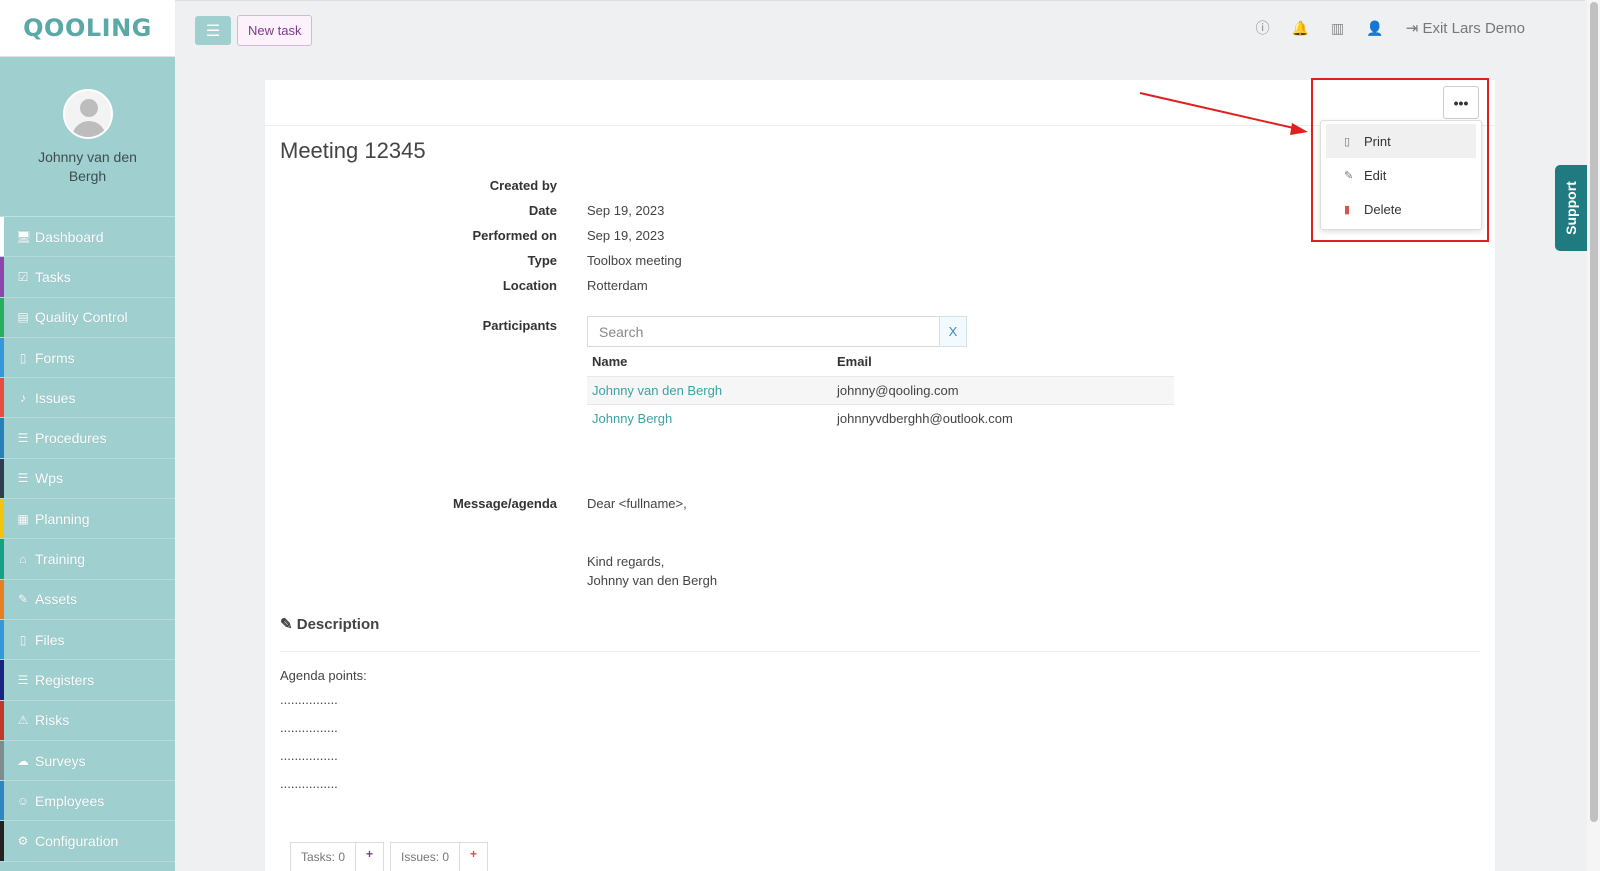 Image resolution: width=1600 pixels, height=871 pixels. I want to click on sidebar-item-label: Tasks, so click(53, 276).